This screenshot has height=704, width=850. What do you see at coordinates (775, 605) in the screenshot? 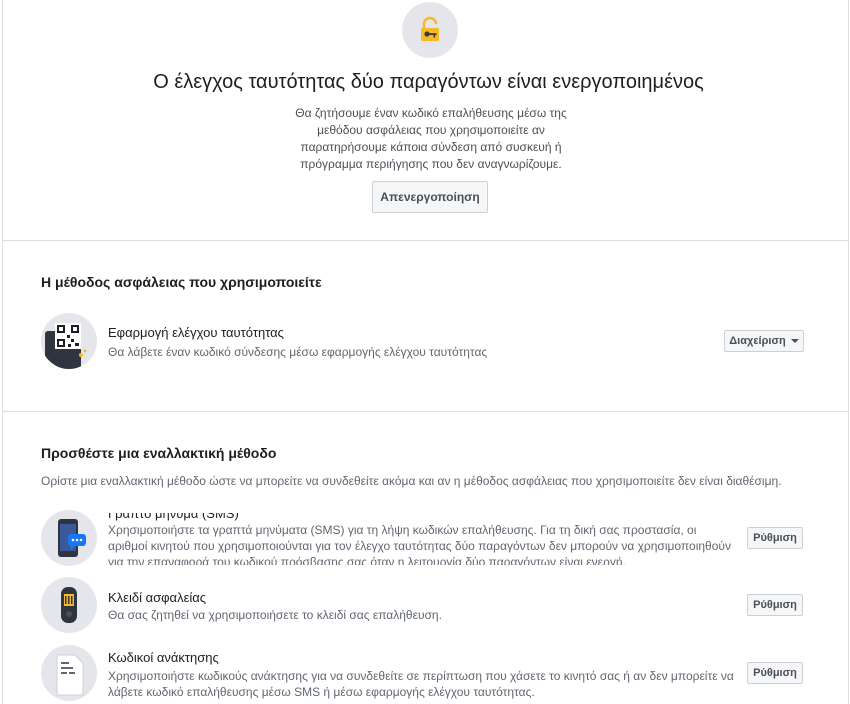
I see `security-key-setup-button: Ρύθμιση` at bounding box center [775, 605].